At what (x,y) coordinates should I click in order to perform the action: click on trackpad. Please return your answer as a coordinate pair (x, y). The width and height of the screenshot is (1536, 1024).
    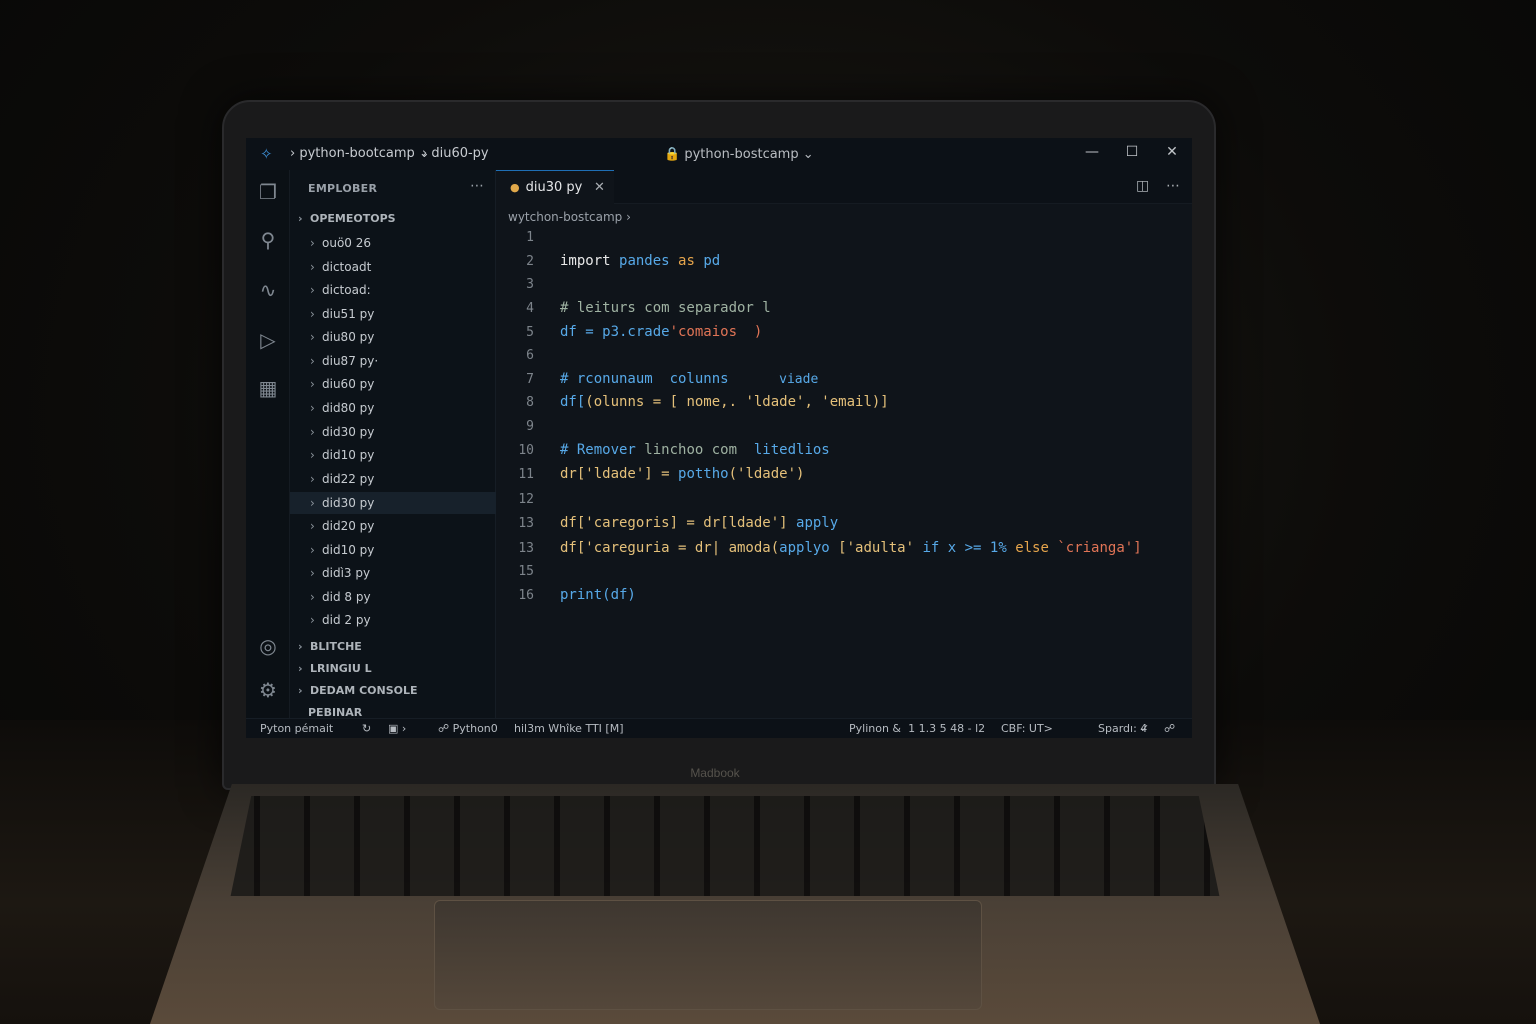
    Looking at the image, I should click on (708, 955).